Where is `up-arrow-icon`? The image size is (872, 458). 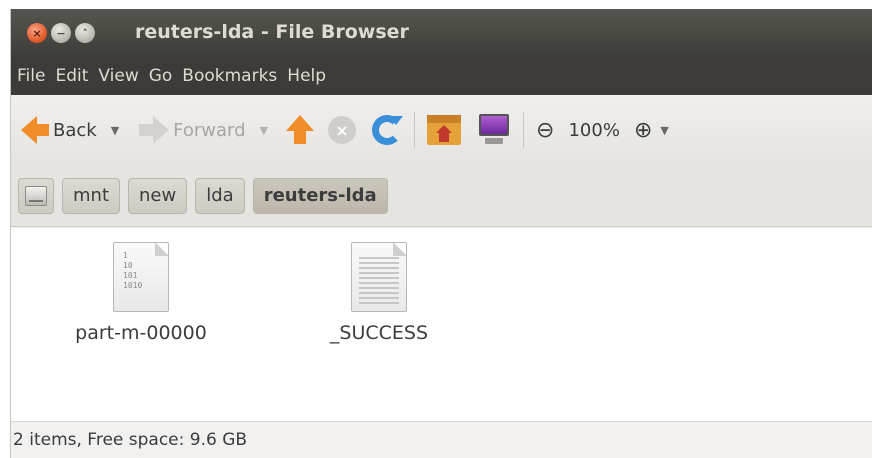
up-arrow-icon is located at coordinates (300, 130).